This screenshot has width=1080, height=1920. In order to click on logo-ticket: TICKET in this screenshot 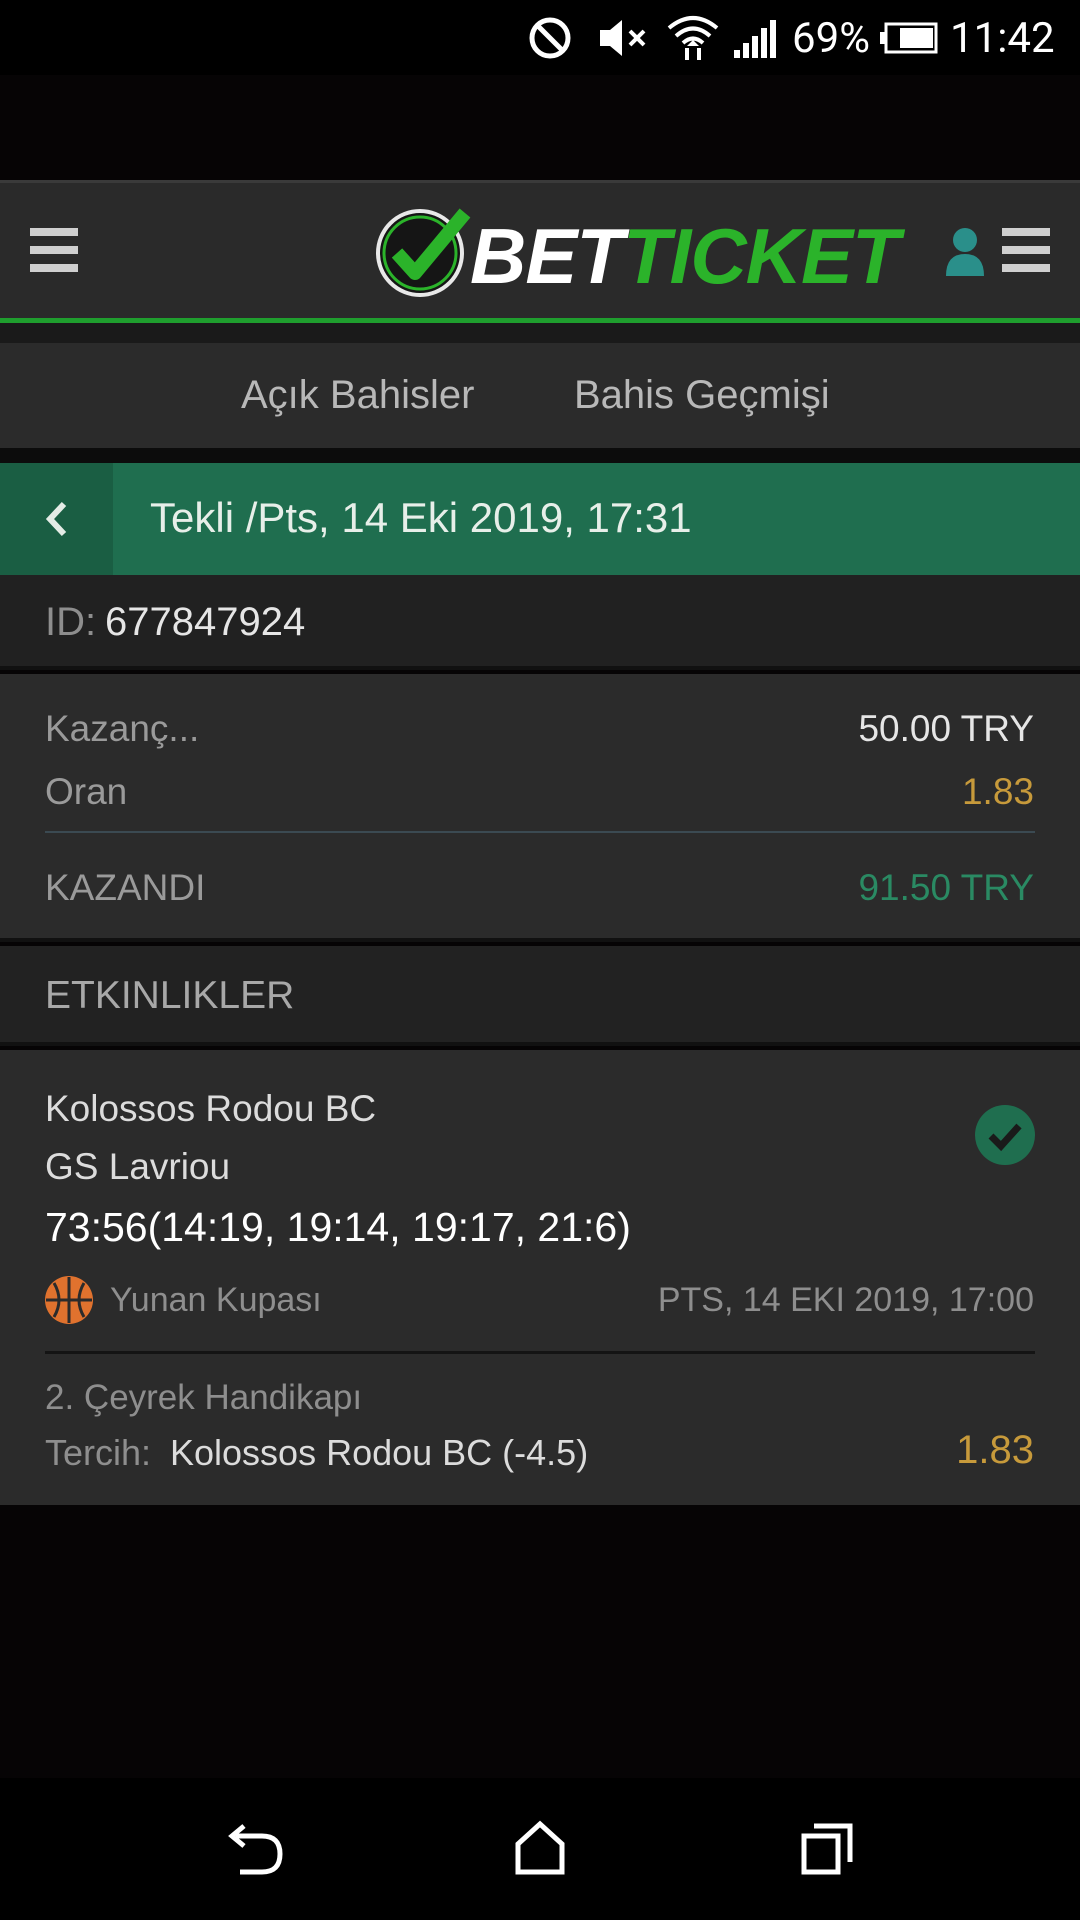, I will do `click(761, 256)`.